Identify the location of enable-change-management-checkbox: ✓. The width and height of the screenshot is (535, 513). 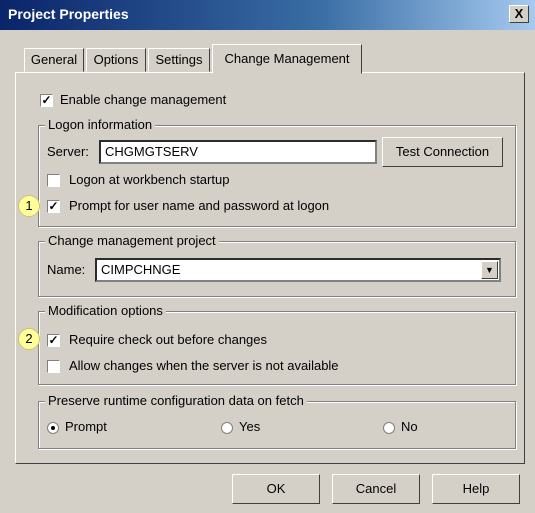
(46, 100).